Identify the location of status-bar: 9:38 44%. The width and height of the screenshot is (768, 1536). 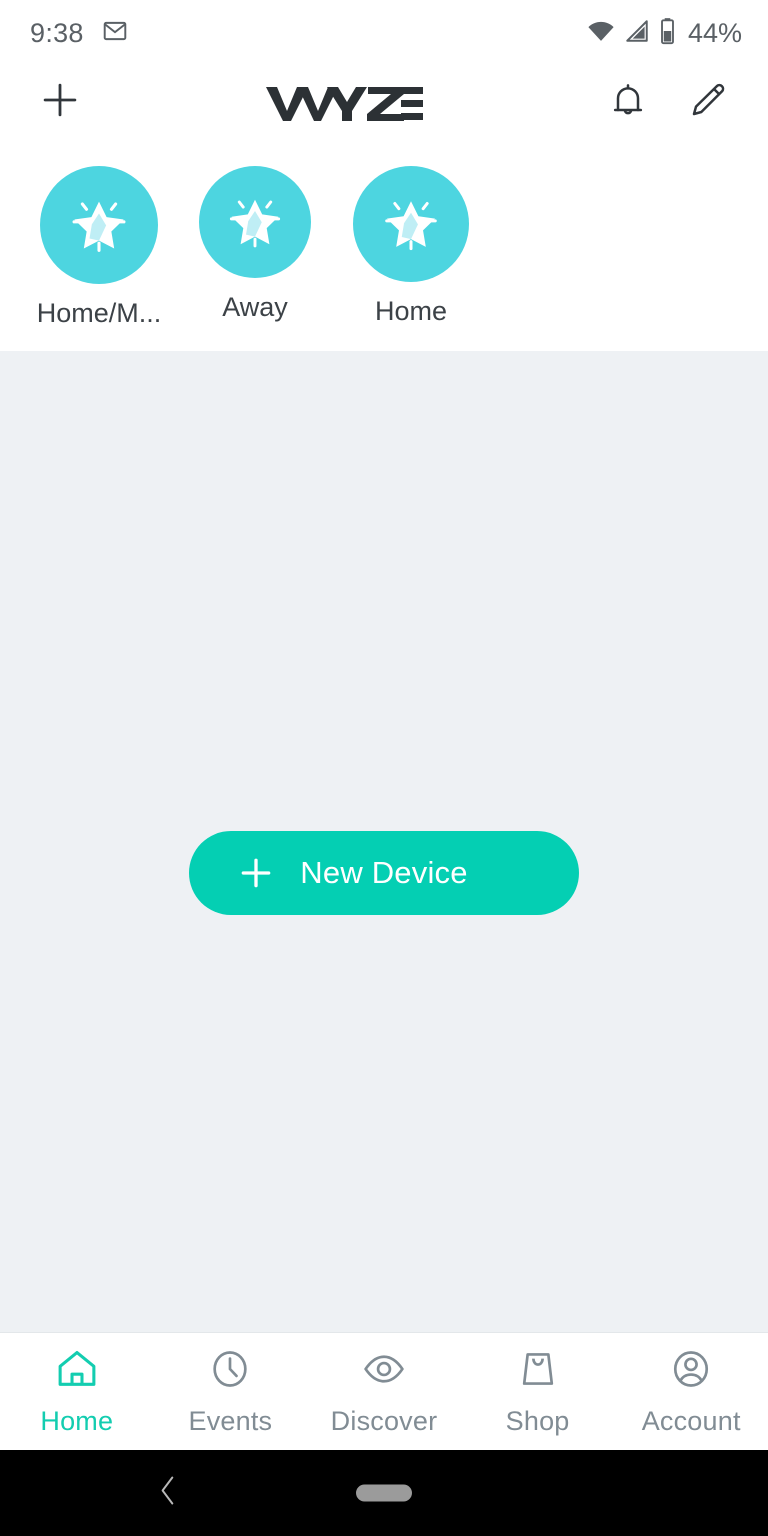
(384, 33).